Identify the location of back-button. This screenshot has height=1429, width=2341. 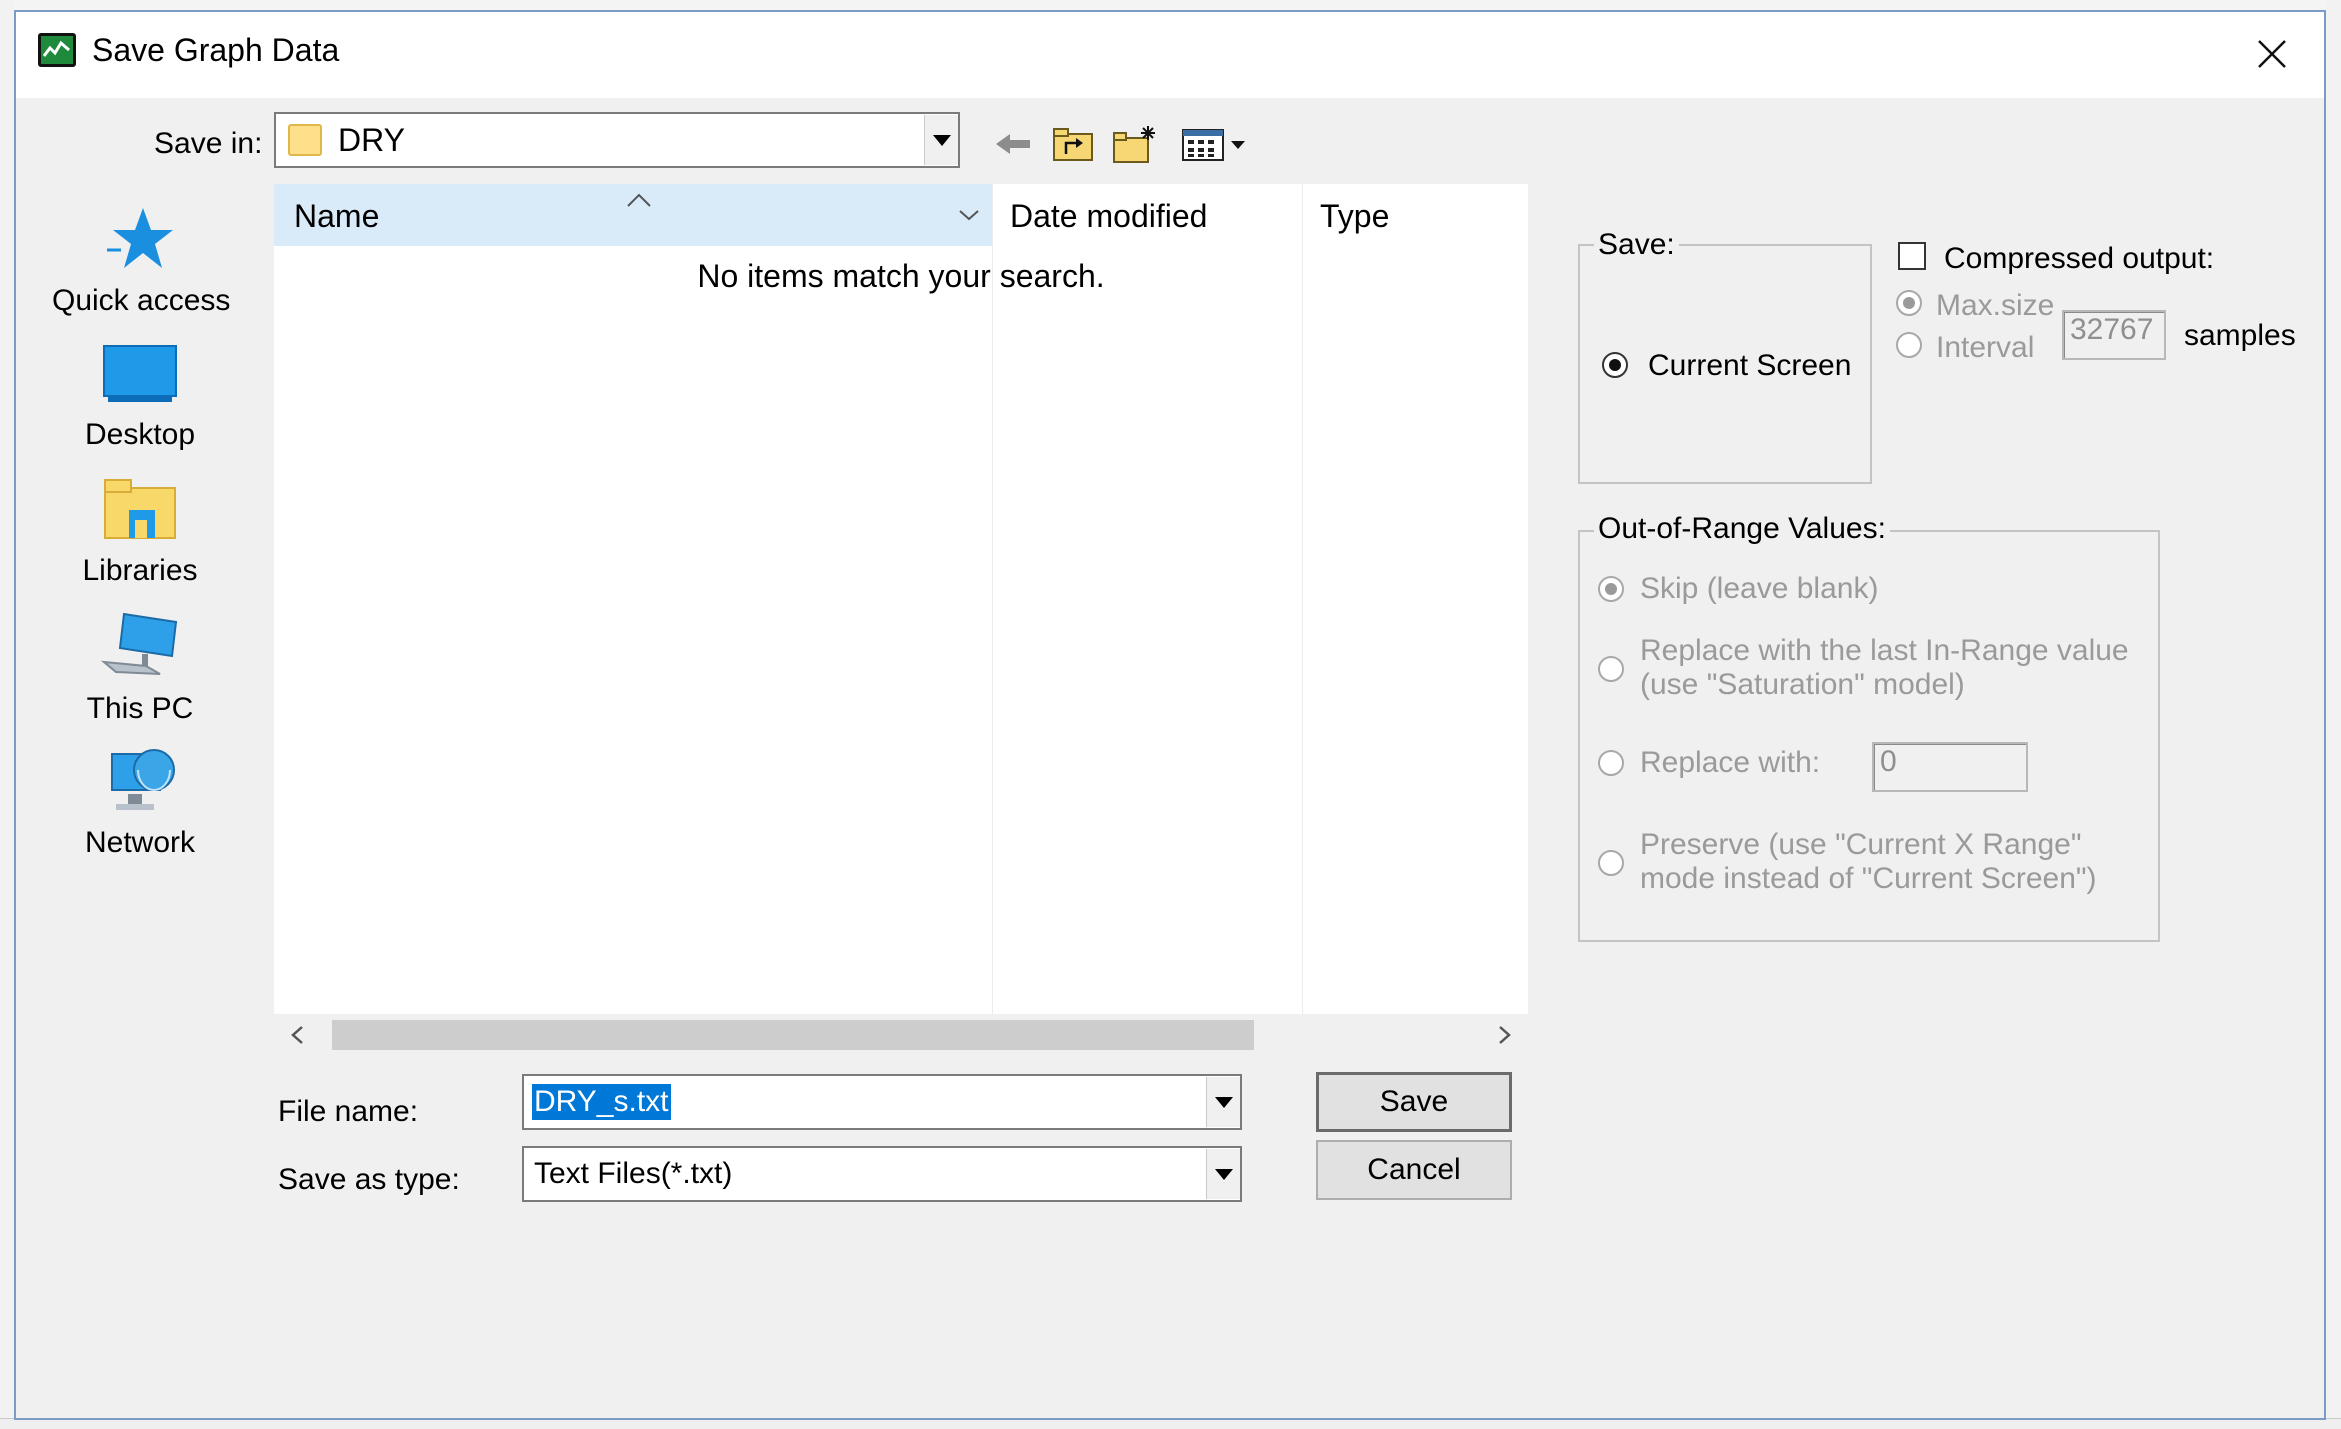
(1013, 144).